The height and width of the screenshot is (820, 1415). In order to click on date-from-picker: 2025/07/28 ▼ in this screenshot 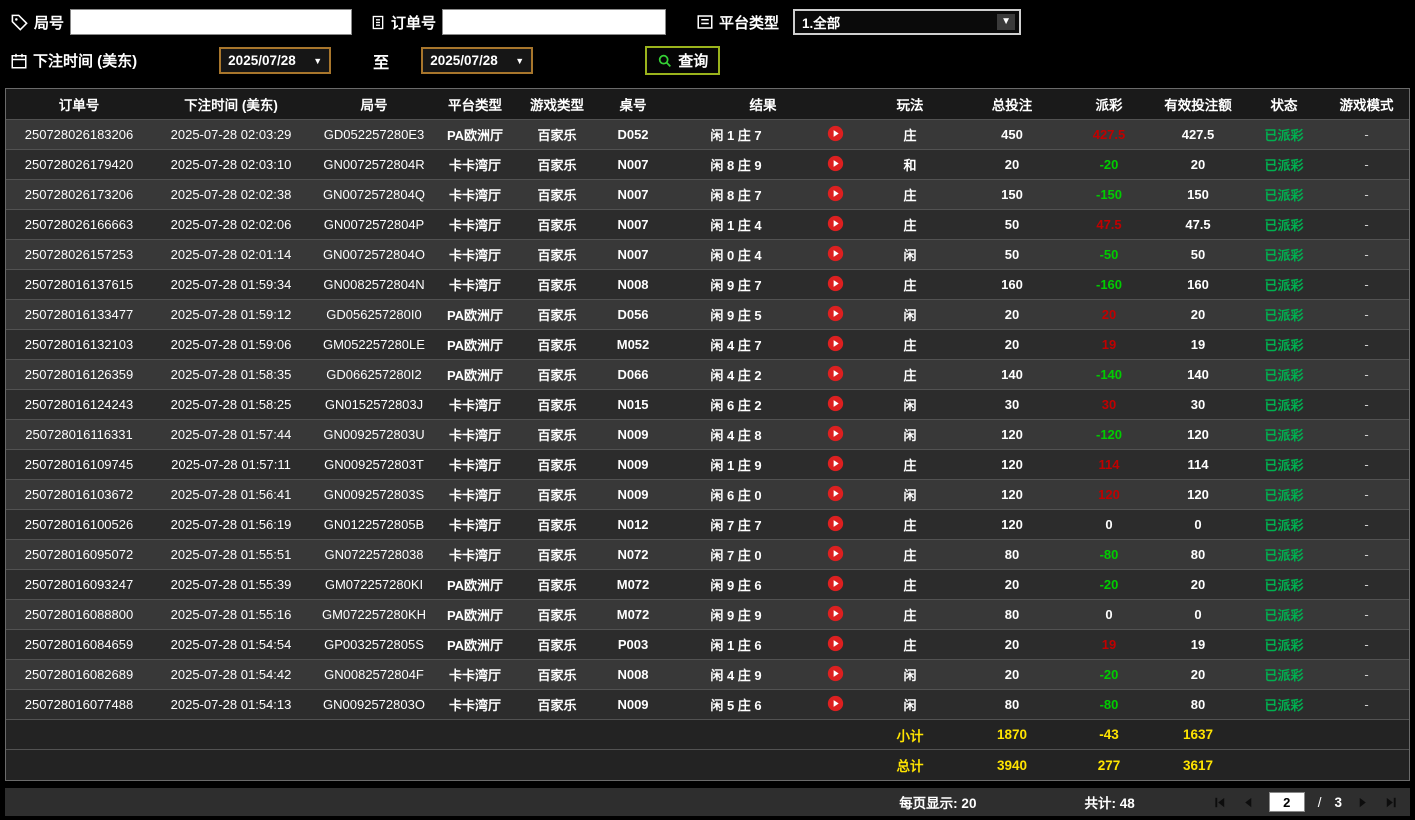, I will do `click(275, 60)`.